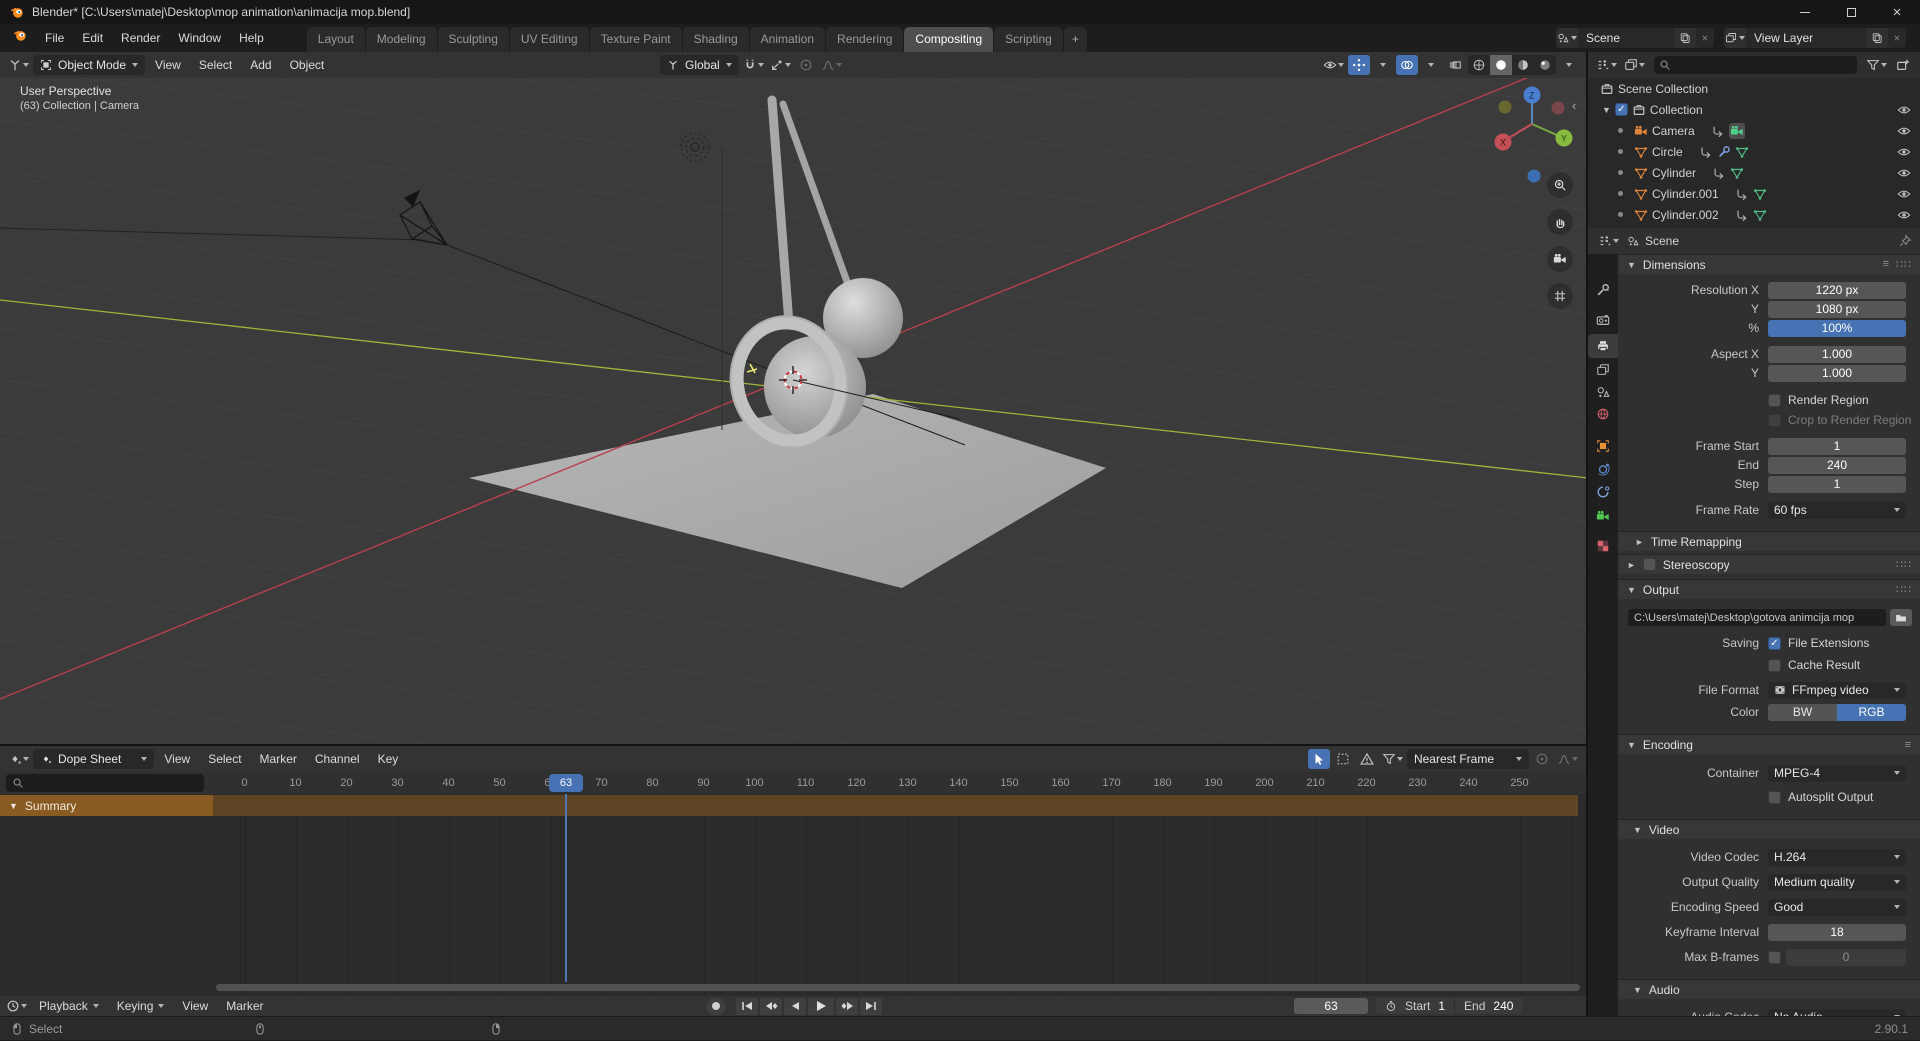 This screenshot has height=1041, width=1920. Describe the element at coordinates (1383, 65) in the screenshot. I see `gizmos-dropdown-icon` at that location.